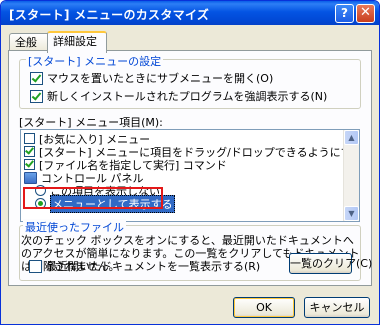 This screenshot has width=380, height=325. I want to click on show-as-menu-radio, so click(40, 203).